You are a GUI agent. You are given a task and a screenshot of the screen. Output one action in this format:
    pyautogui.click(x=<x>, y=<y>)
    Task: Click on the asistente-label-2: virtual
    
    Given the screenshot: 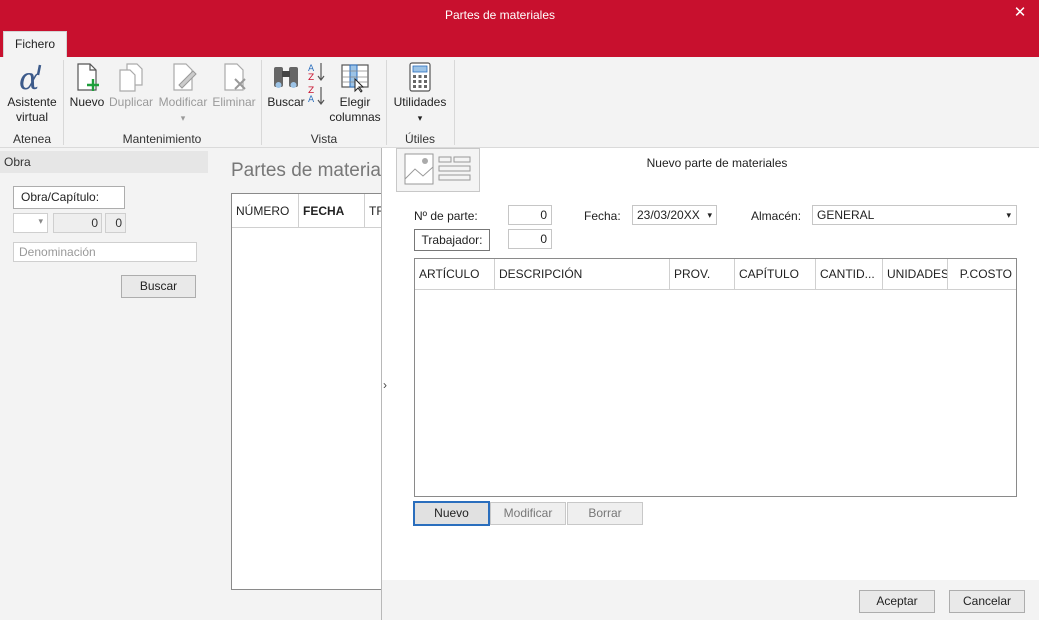 What is the action you would take?
    pyautogui.click(x=31, y=117)
    